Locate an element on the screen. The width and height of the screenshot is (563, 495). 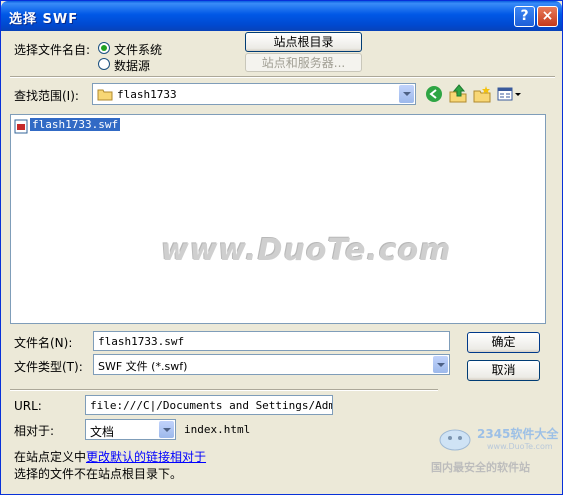
swf-file-icon is located at coordinates (21, 128).